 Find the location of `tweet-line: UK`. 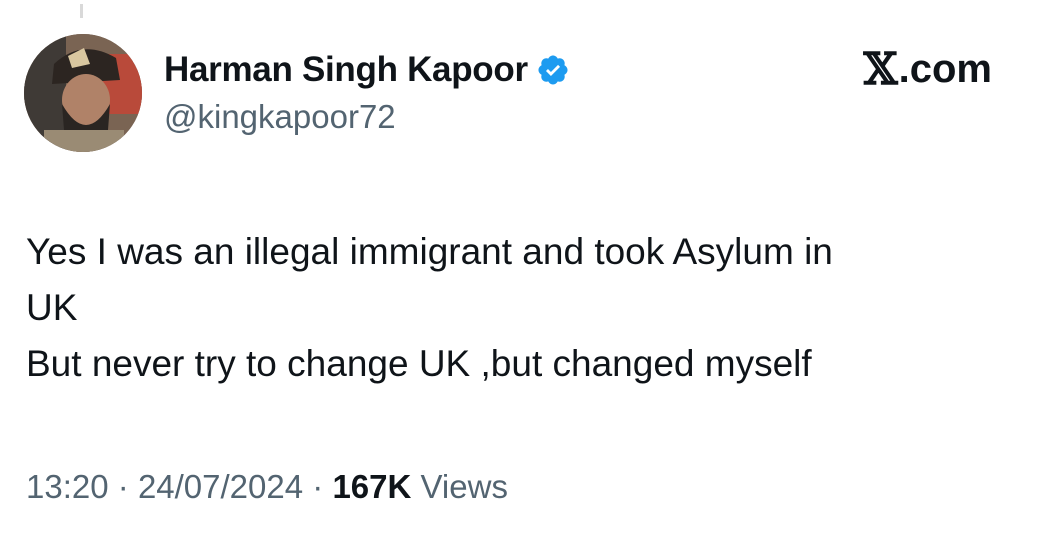

tweet-line: UK is located at coordinates (52, 307).